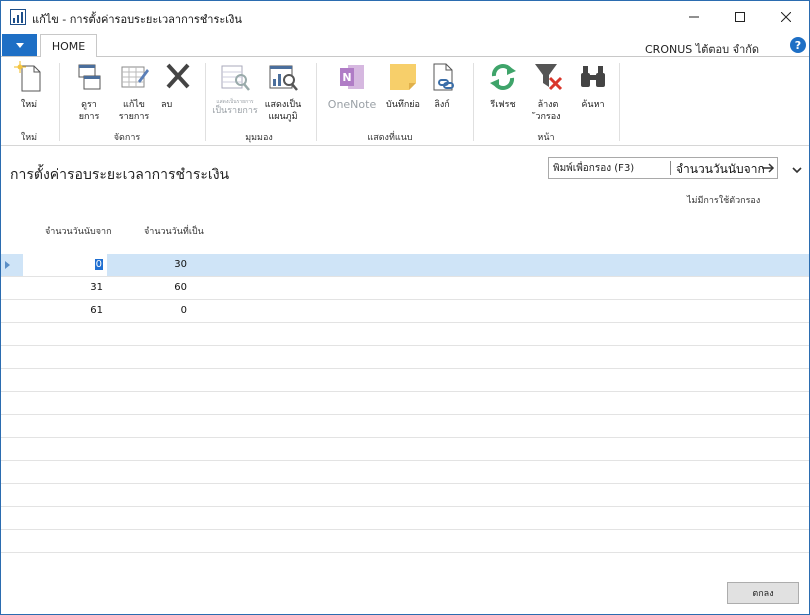 Image resolution: width=810 pixels, height=615 pixels. I want to click on onenote-button: N OneNote, so click(352, 86).